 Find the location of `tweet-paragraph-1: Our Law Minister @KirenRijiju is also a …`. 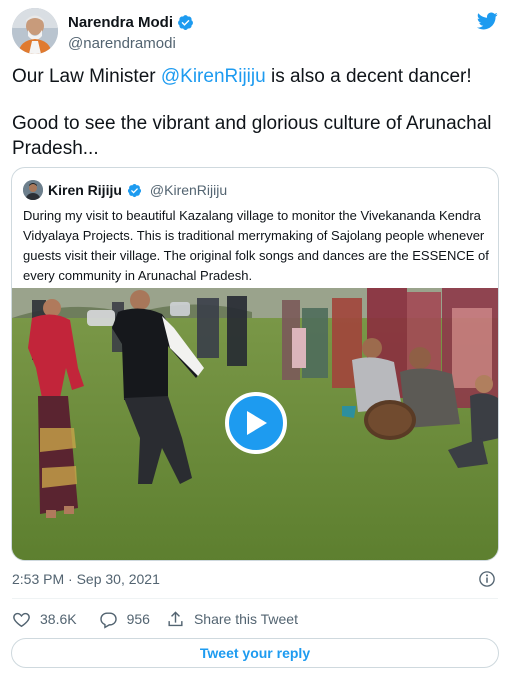

tweet-paragraph-1: Our Law Minister @KirenRijiju is also a … is located at coordinates (255, 76).